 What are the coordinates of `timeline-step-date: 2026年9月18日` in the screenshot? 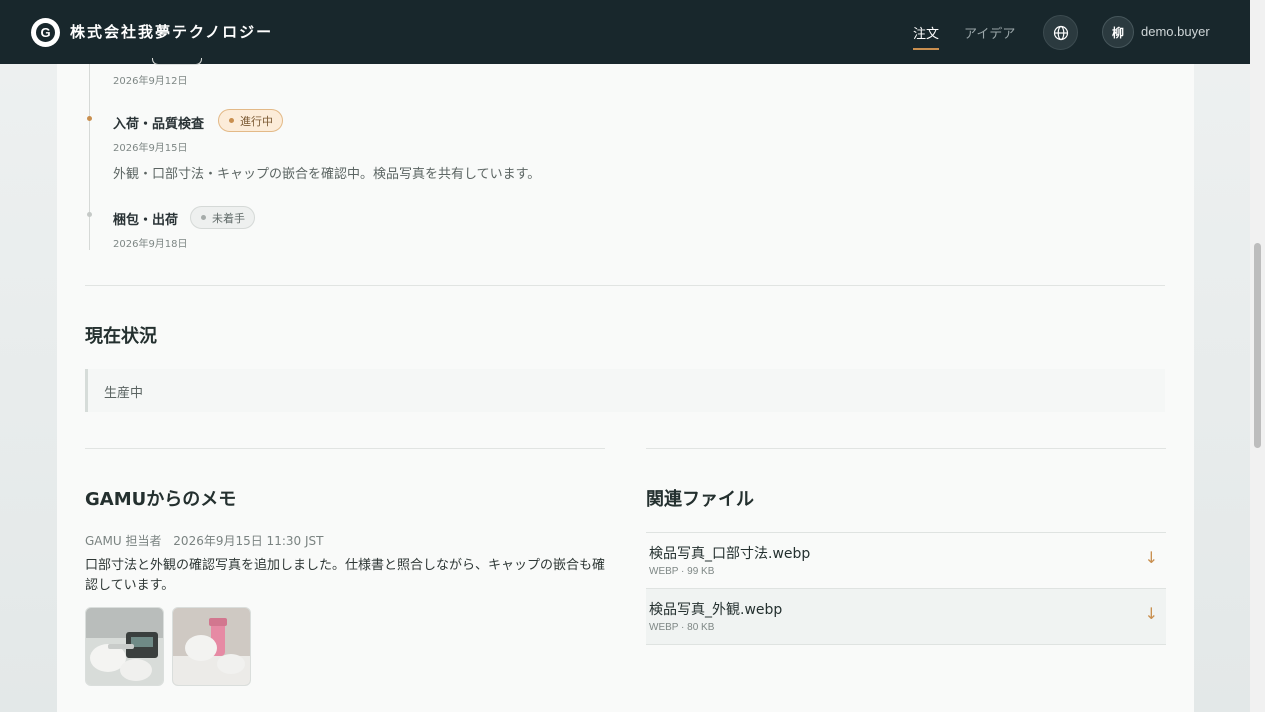 It's located at (150, 244).